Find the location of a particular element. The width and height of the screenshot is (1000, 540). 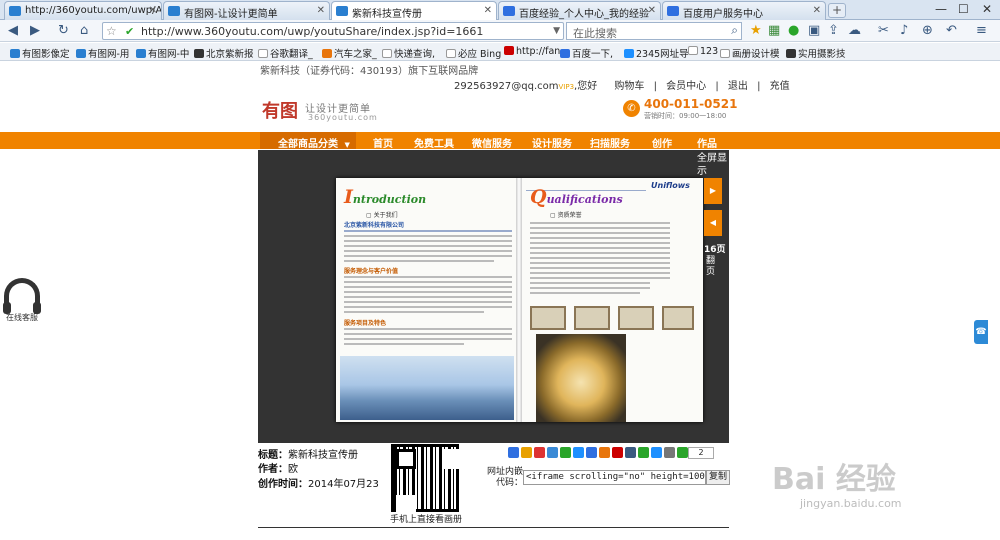

grid-icon: ▦ is located at coordinates (774, 30).